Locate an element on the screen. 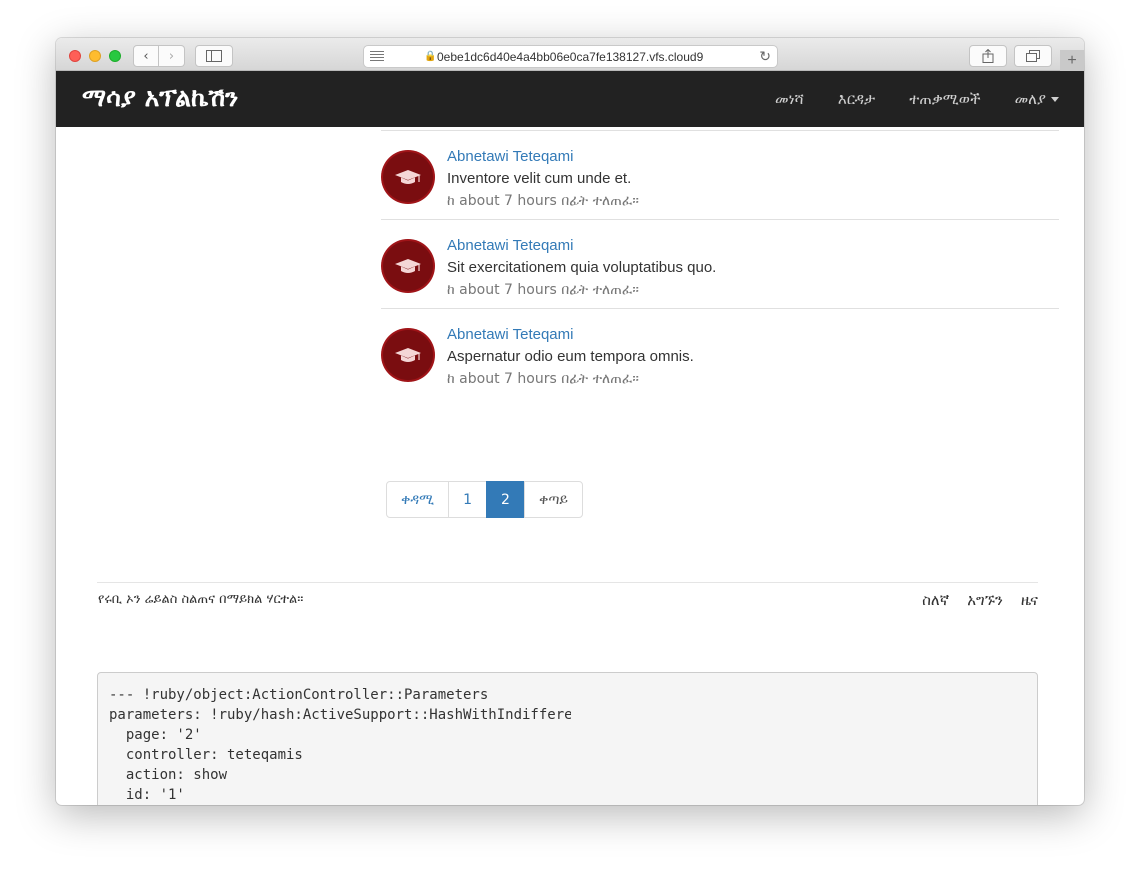  brand-logo: ማሳያ አፕልኬሽን is located at coordinates (160, 98).